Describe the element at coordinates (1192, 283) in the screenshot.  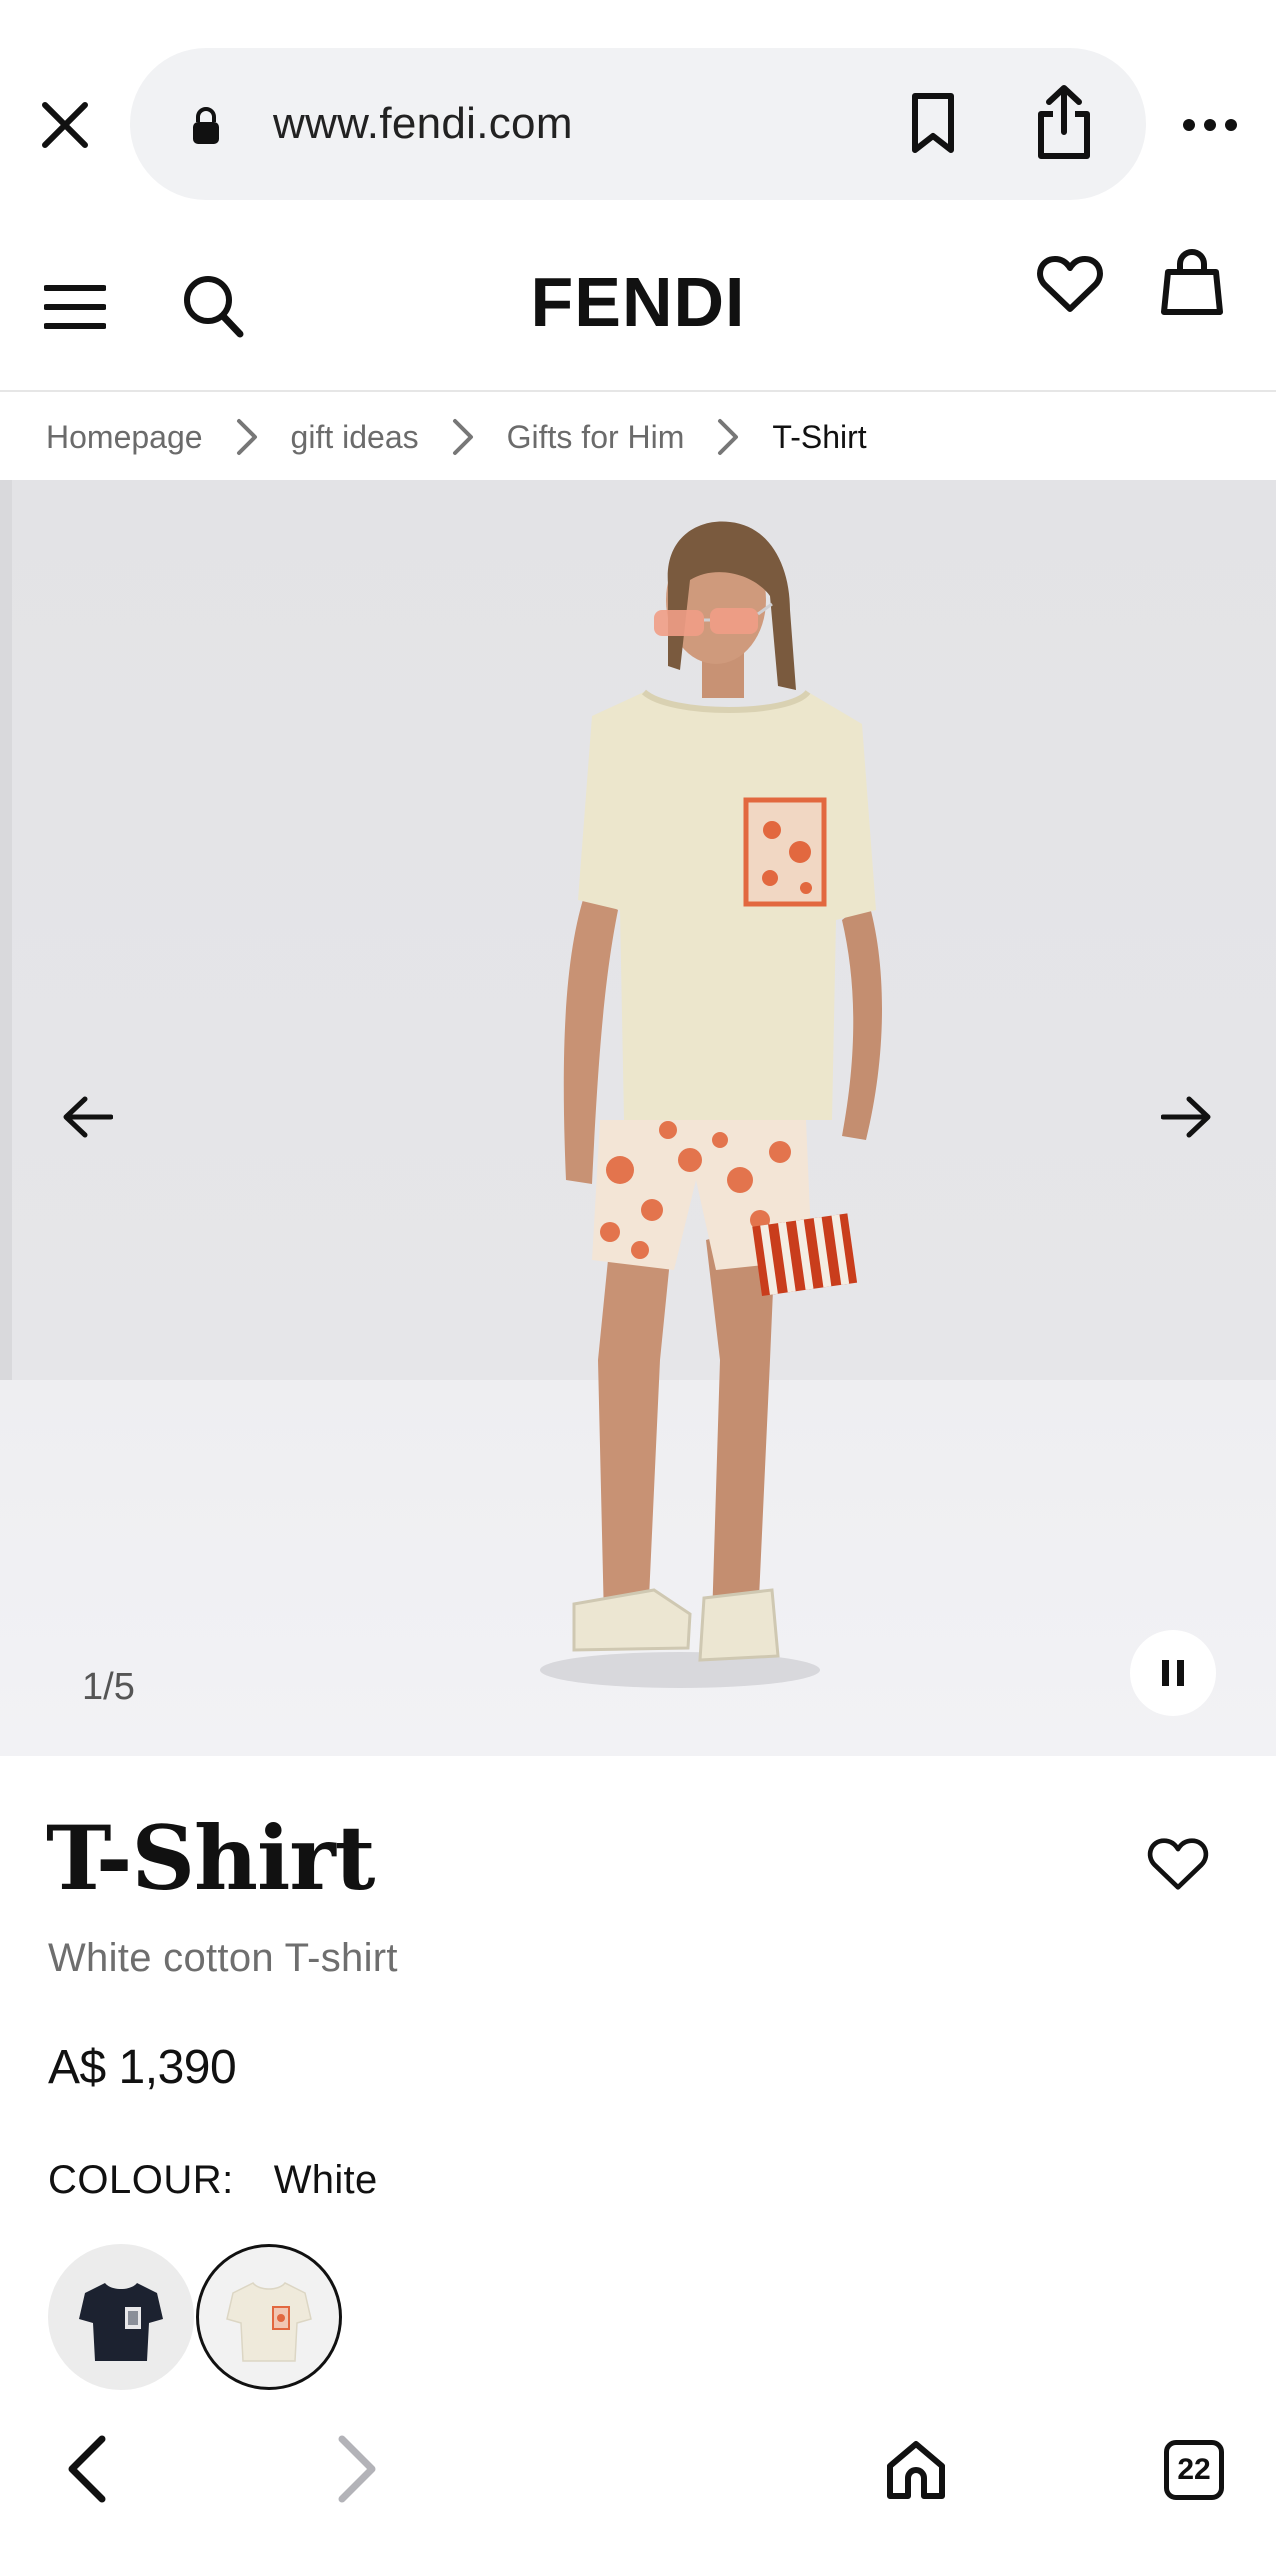
I see `shopping-bag-icon` at that location.